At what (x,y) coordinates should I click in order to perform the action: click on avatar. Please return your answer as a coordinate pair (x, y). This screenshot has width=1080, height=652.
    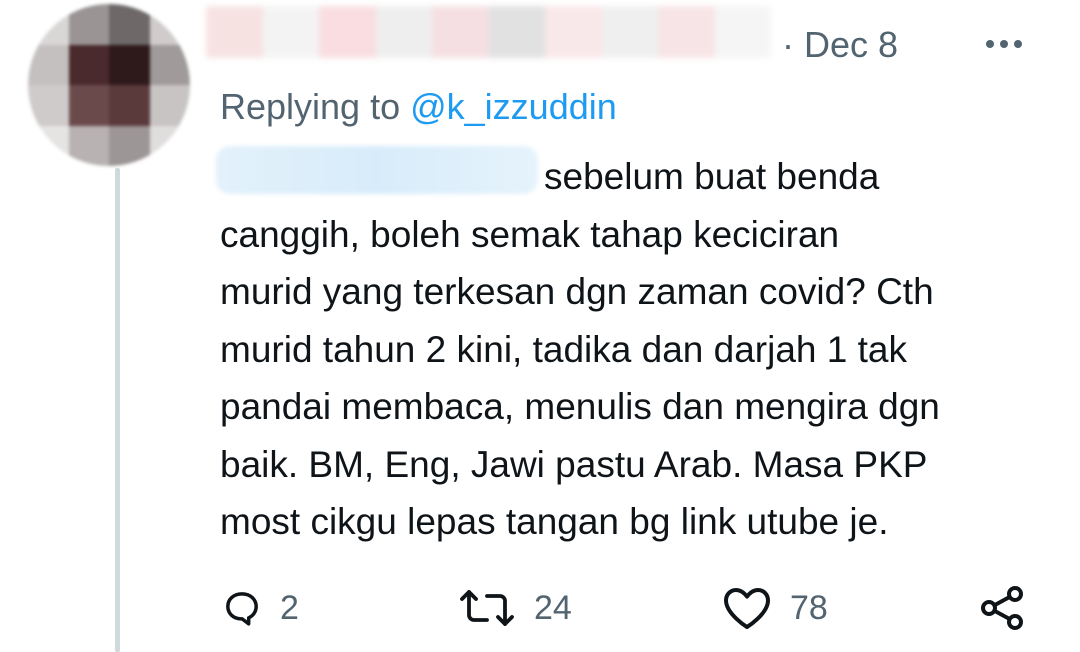
    Looking at the image, I should click on (109, 85).